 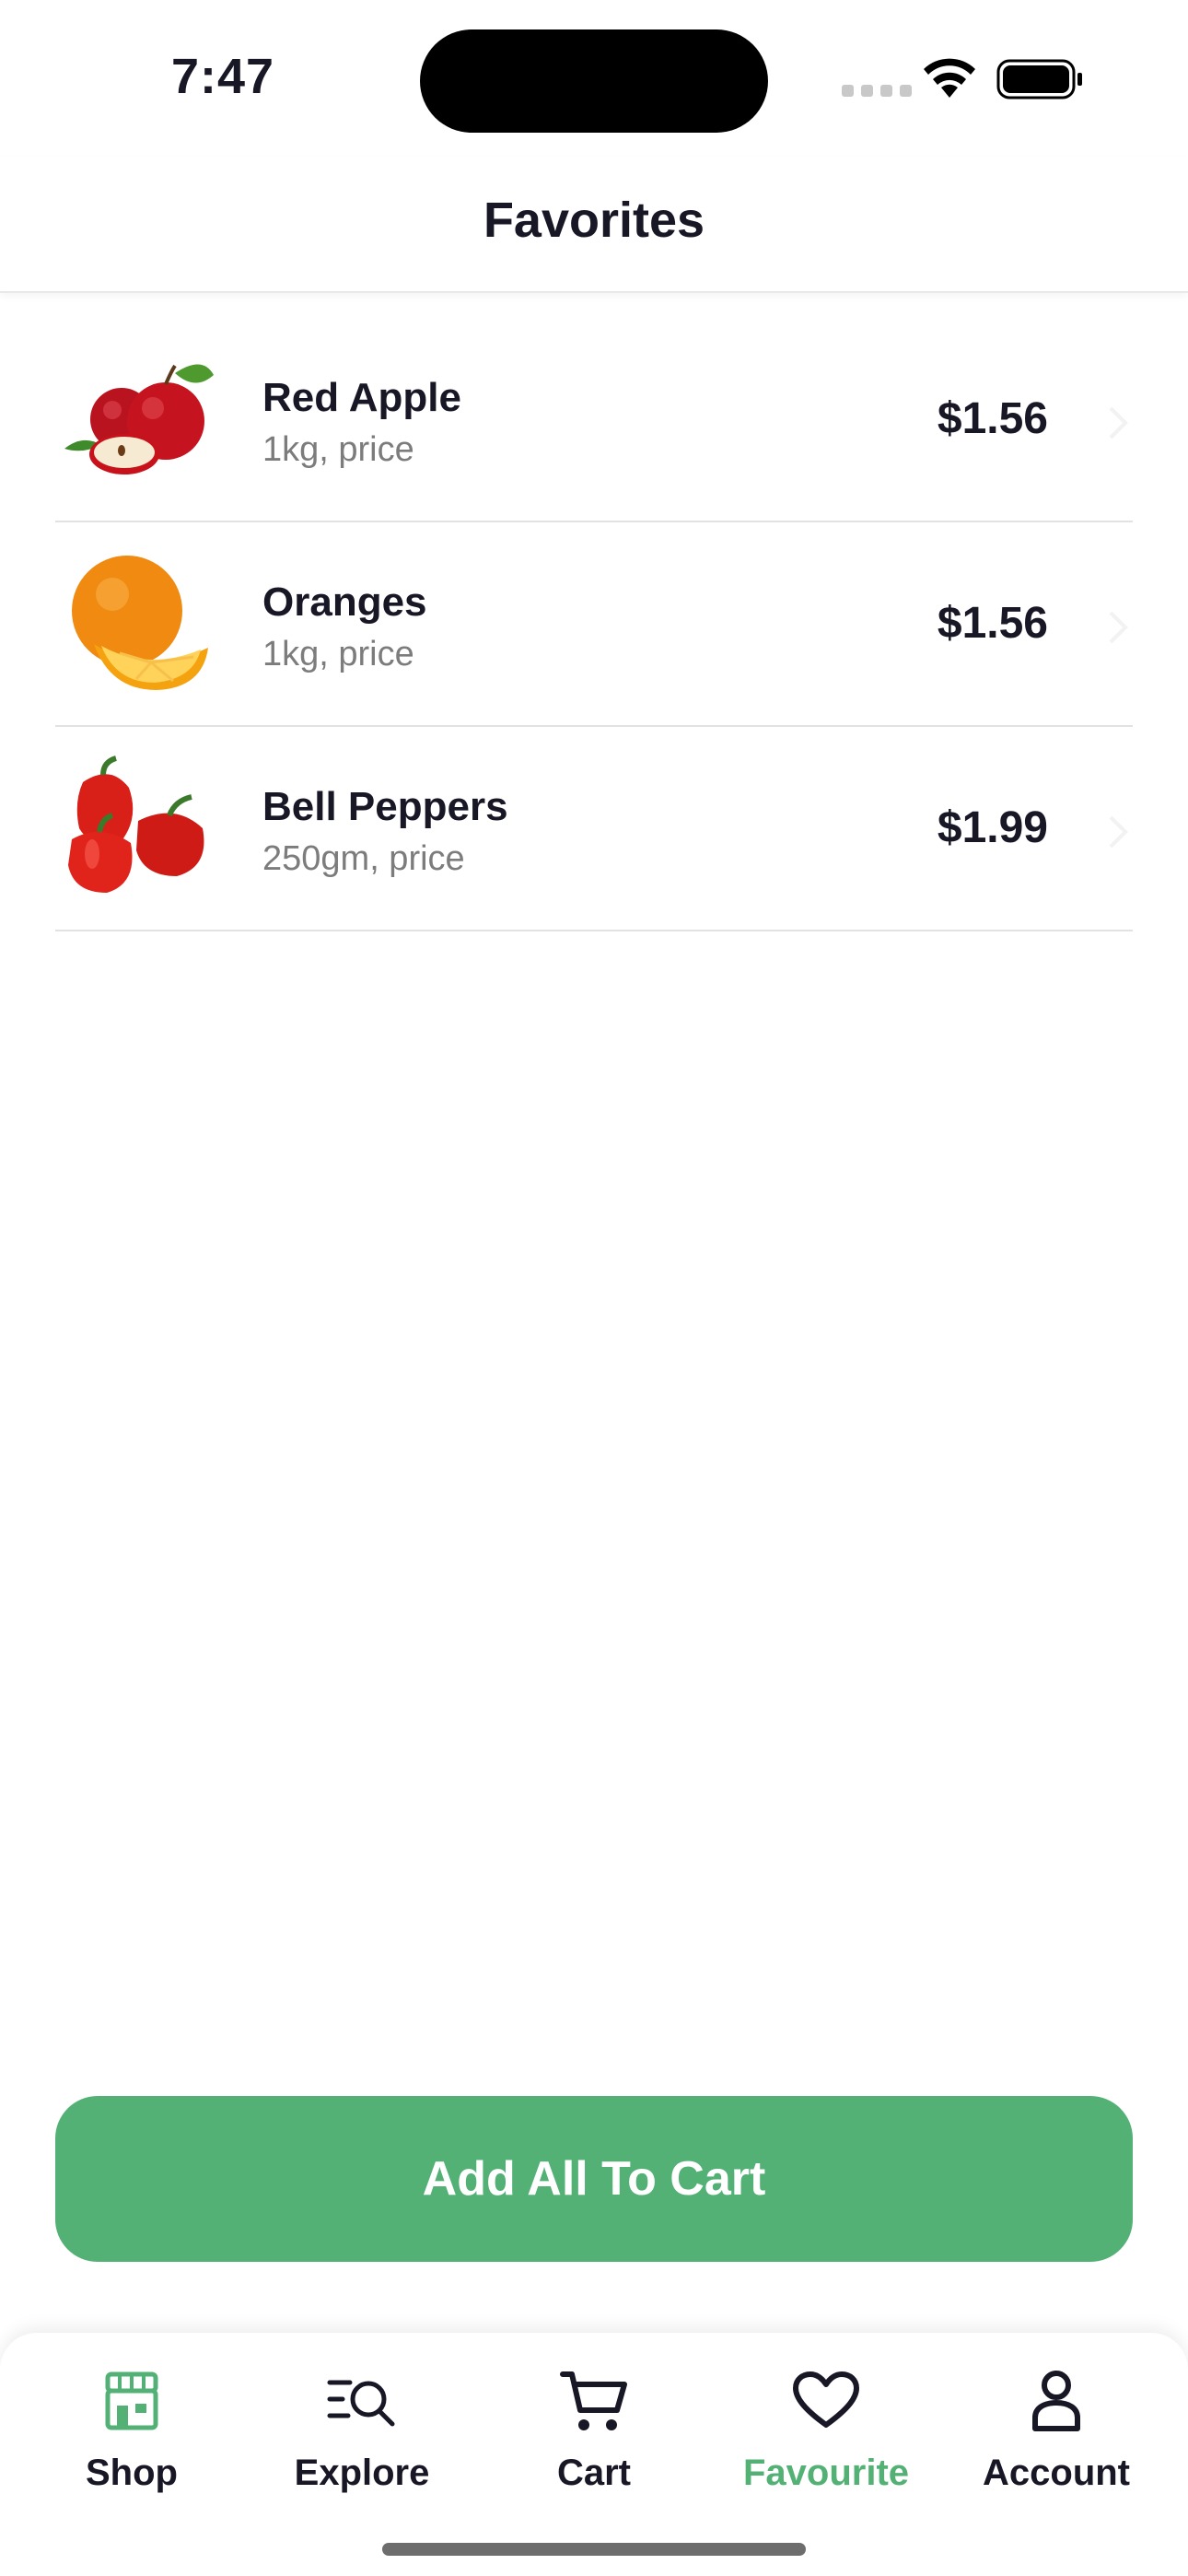 What do you see at coordinates (1056, 2473) in the screenshot?
I see `tab-label: Account` at bounding box center [1056, 2473].